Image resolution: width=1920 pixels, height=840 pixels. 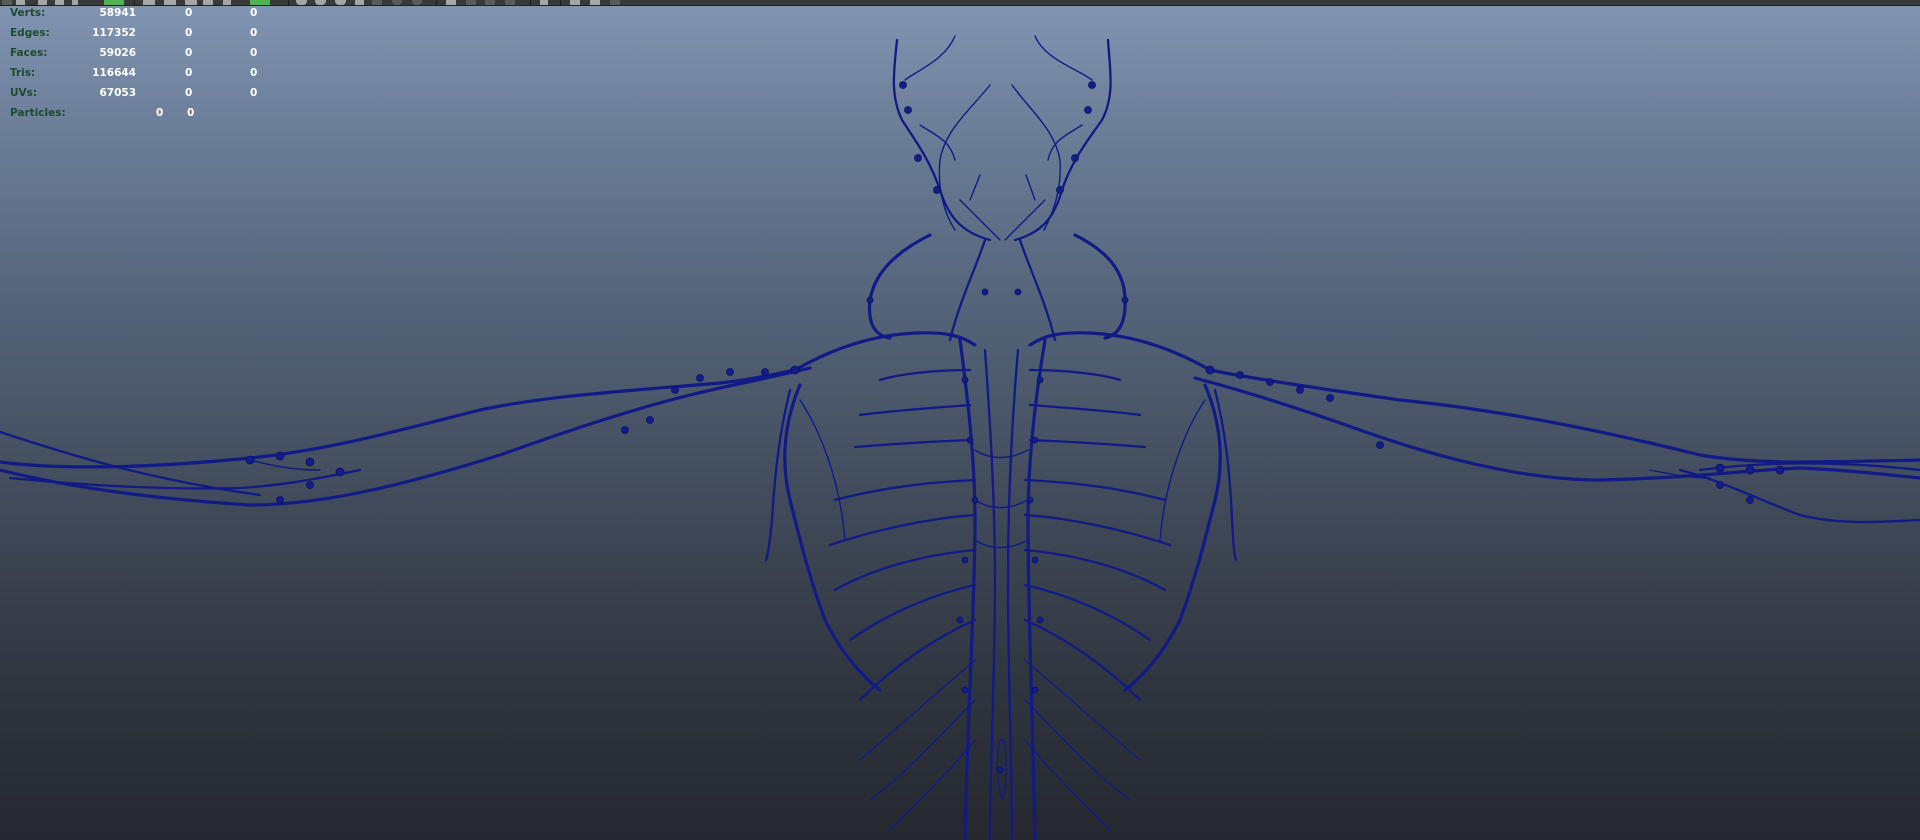 What do you see at coordinates (140, 57) in the screenshot?
I see `hud-row-faces: Faces: 59026 0 0` at bounding box center [140, 57].